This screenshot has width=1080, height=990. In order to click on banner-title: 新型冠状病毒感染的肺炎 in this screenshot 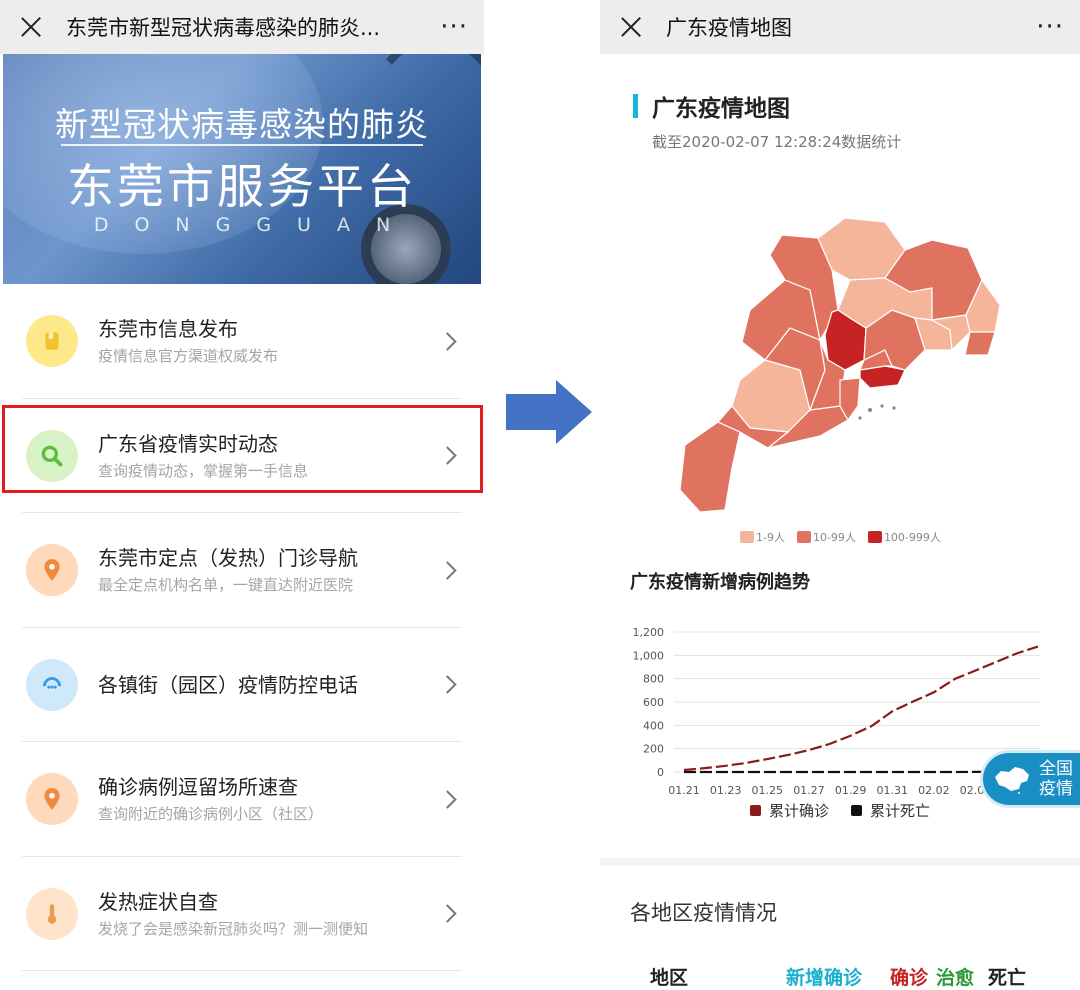, I will do `click(242, 124)`.